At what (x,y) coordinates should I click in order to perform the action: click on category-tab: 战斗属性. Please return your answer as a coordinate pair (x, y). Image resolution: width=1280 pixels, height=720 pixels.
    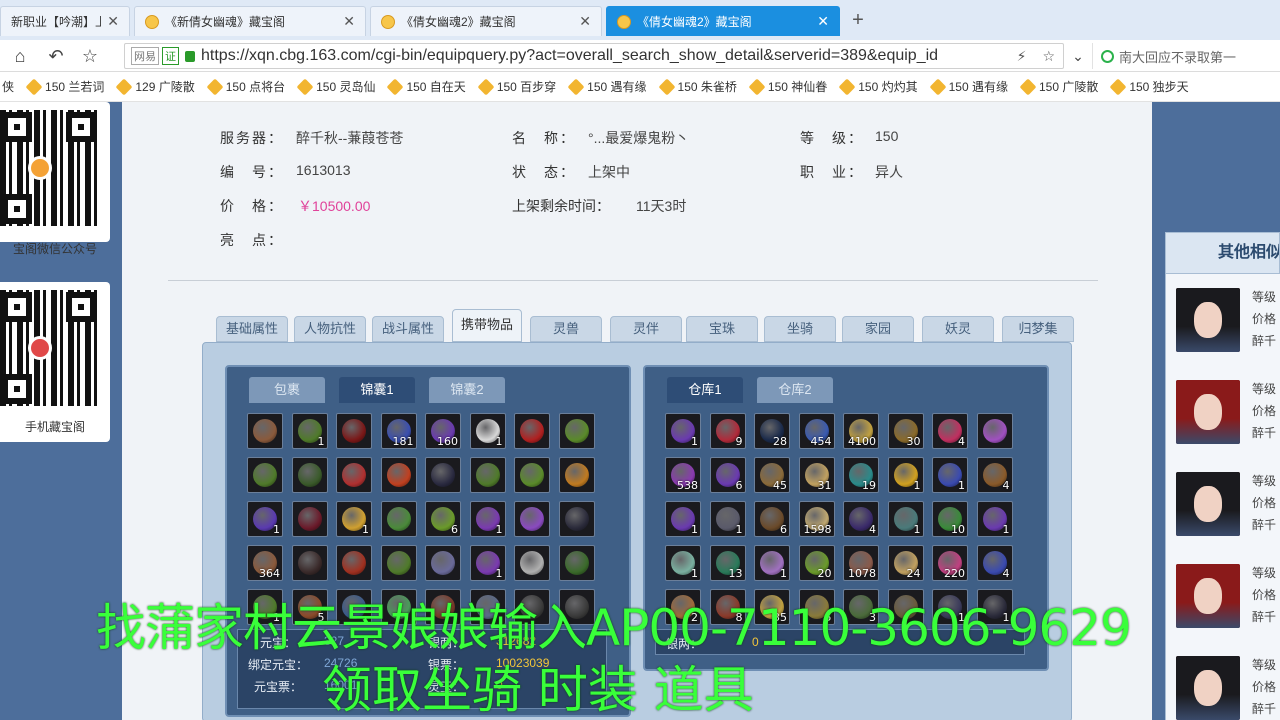
    Looking at the image, I should click on (408, 329).